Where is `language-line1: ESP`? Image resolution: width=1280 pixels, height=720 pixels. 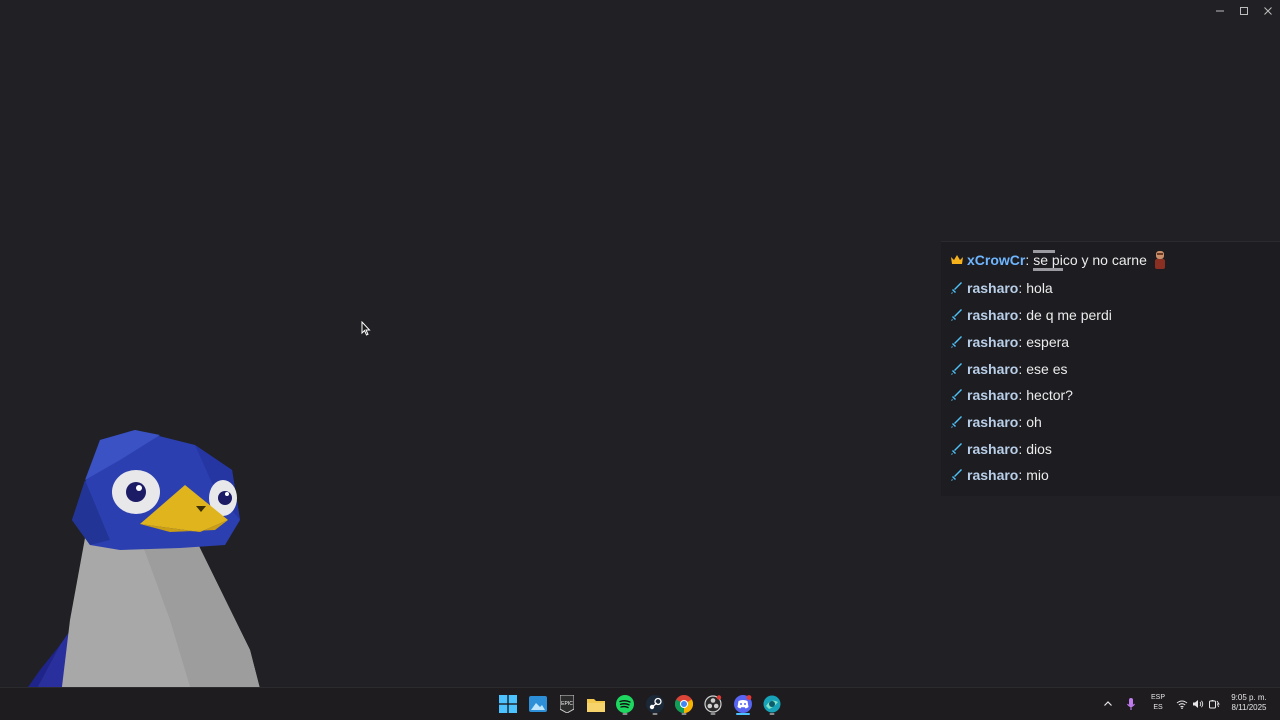
language-line1: ESP is located at coordinates (1157, 697).